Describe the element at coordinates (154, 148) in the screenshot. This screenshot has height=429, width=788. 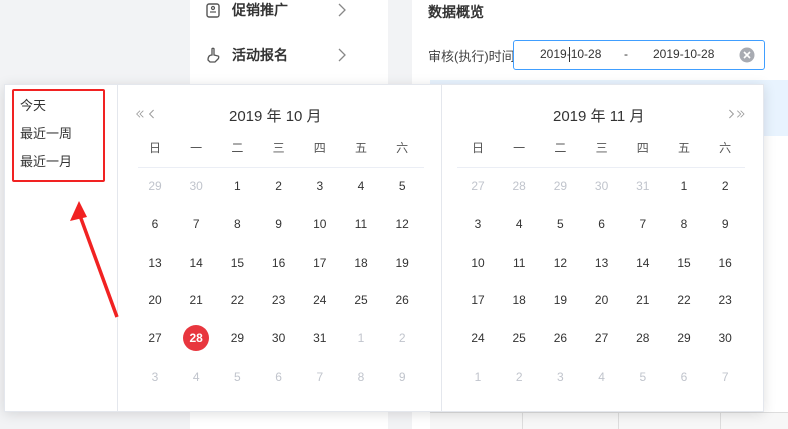
I see `weekday-label: 日` at that location.